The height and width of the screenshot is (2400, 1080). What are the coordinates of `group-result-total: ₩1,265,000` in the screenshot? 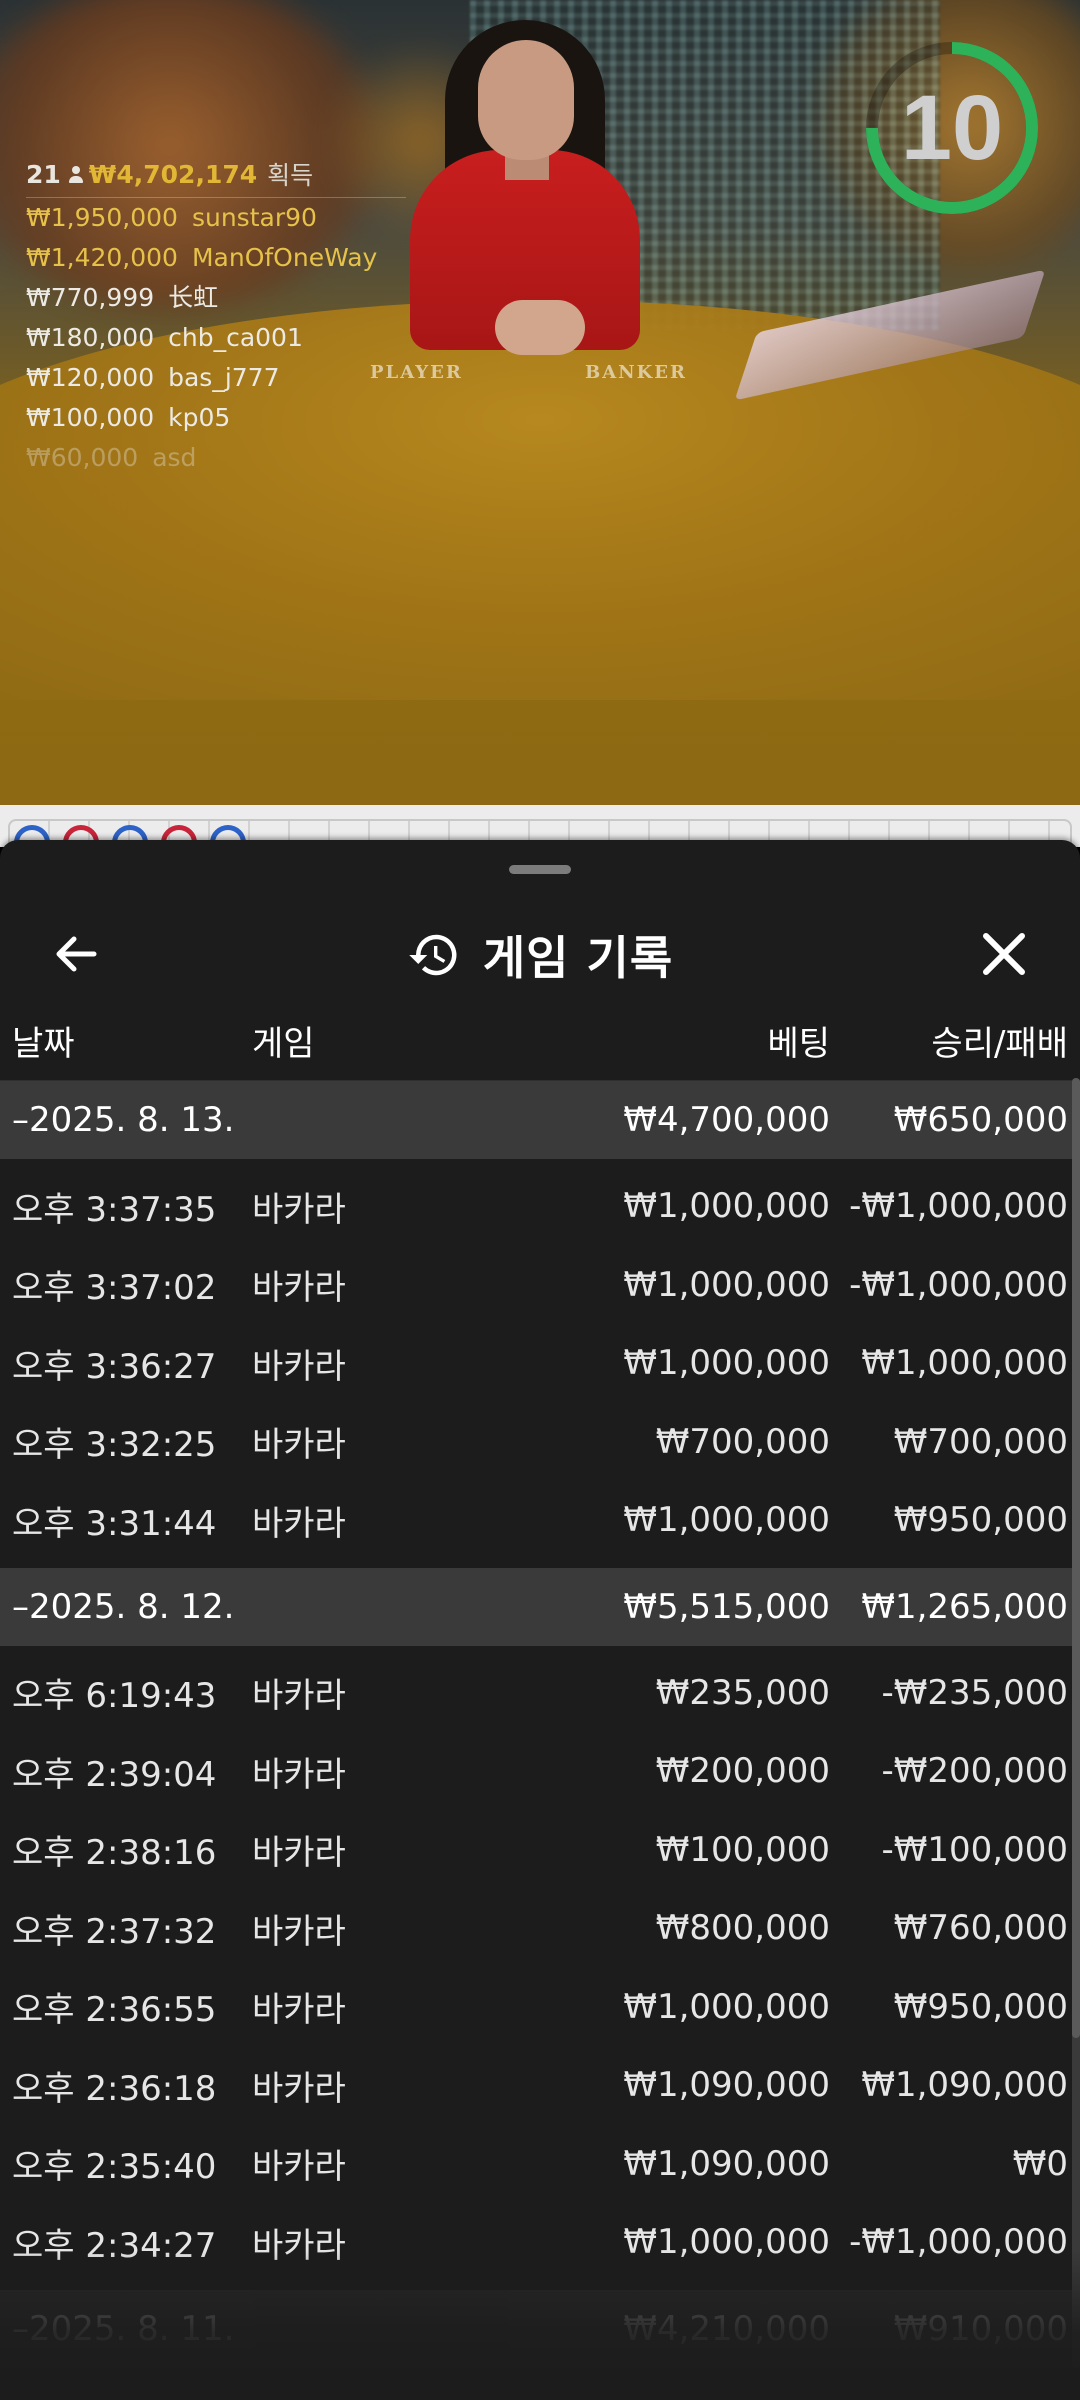 It's located at (964, 1606).